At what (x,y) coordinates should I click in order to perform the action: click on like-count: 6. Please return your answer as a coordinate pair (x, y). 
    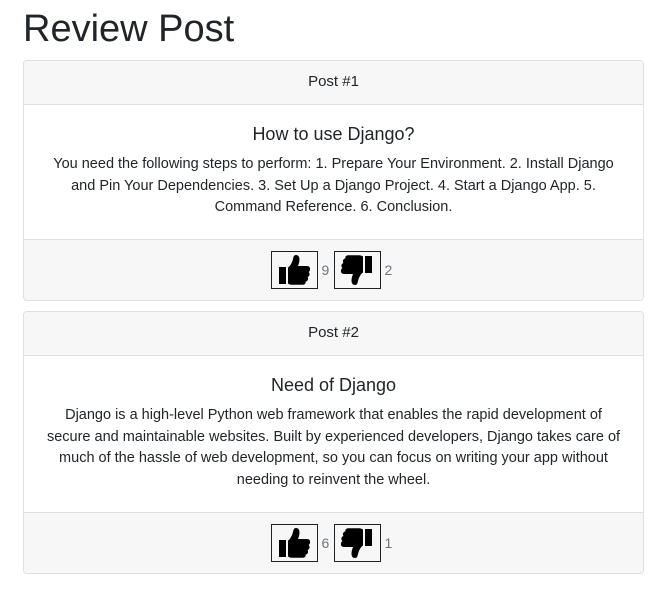
    Looking at the image, I should click on (325, 543).